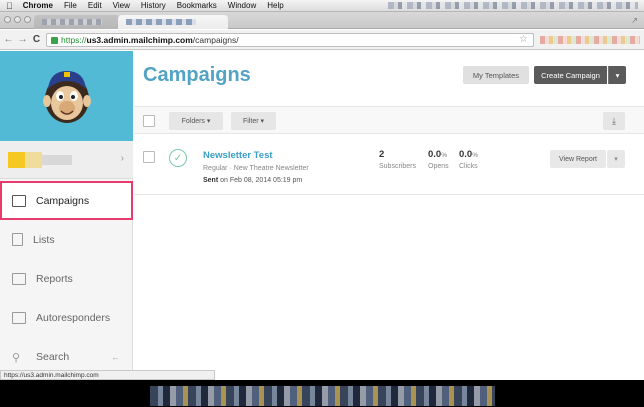 This screenshot has height=407, width=644. I want to click on sidebar-item-autoresponders: Autoresponders, so click(66, 317).